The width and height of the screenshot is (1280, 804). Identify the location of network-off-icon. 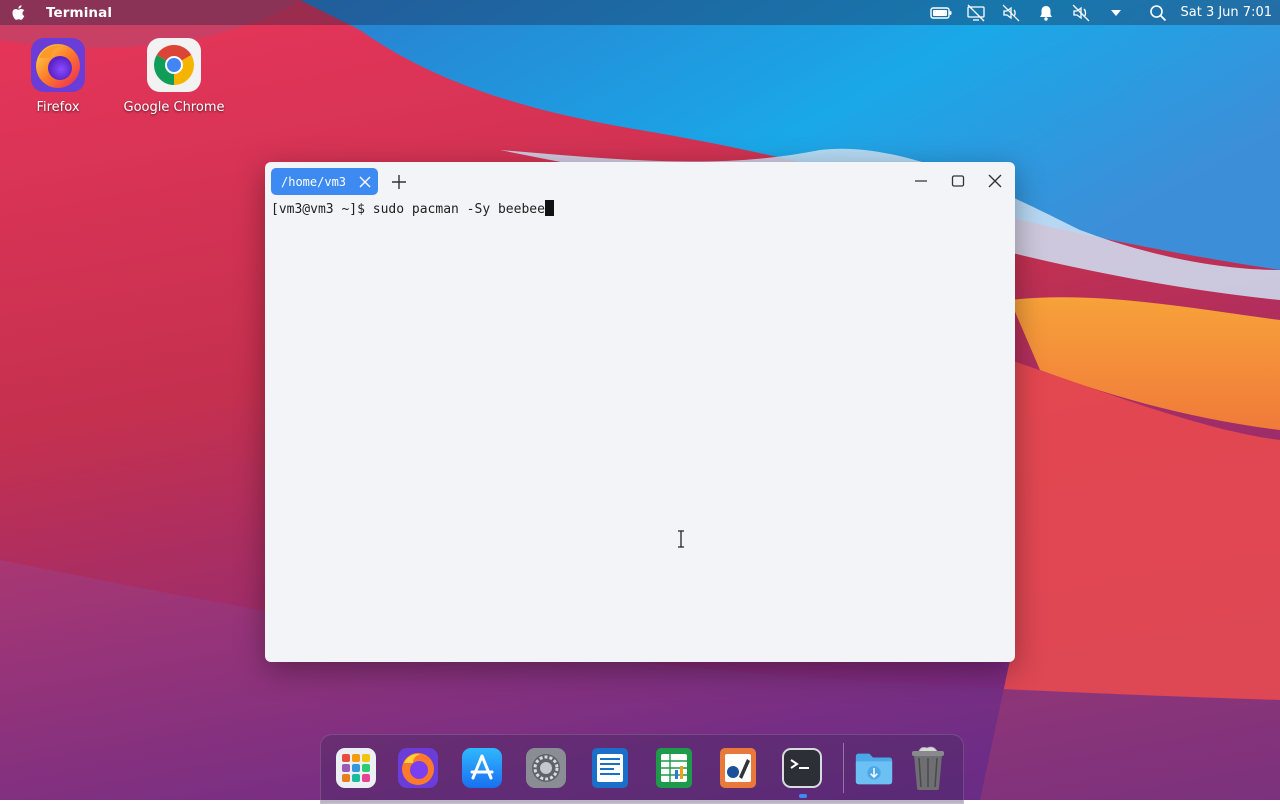
(976, 13).